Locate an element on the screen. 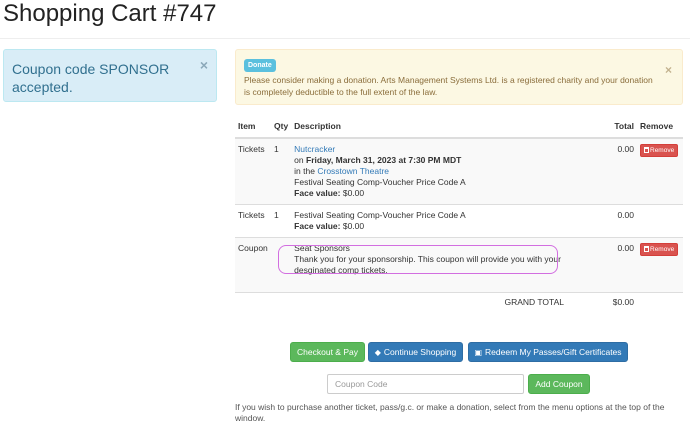 This screenshot has width=690, height=425. grand-total-value: $0.00 is located at coordinates (615, 302).